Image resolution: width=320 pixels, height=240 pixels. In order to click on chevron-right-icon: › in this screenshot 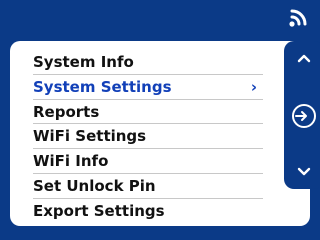, I will do `click(253, 86)`.